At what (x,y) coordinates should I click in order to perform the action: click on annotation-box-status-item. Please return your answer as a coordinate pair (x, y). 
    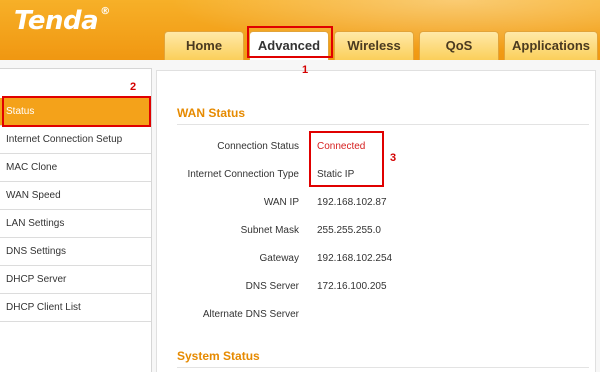
    Looking at the image, I should click on (76, 111).